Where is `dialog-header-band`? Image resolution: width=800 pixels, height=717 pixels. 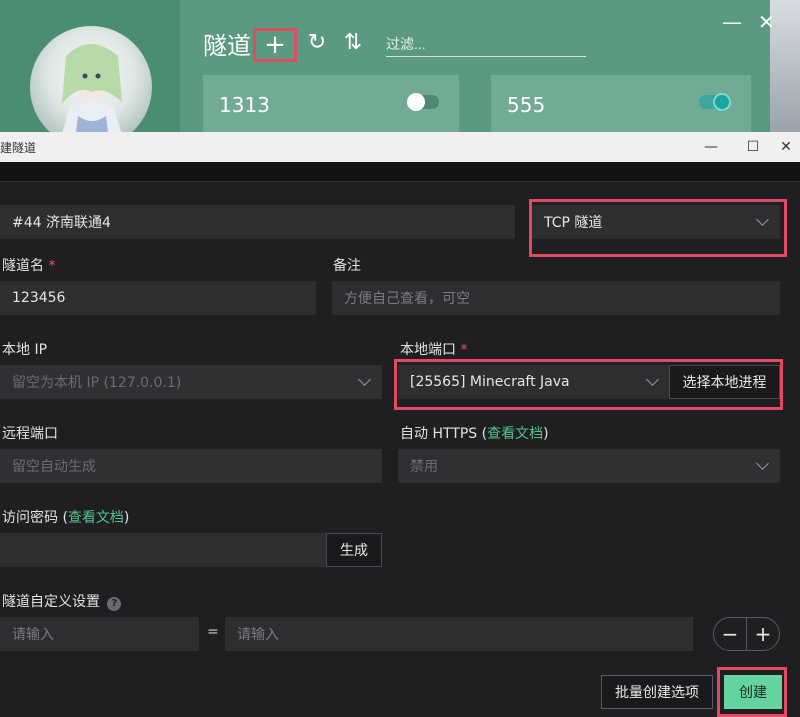
dialog-header-band is located at coordinates (400, 172).